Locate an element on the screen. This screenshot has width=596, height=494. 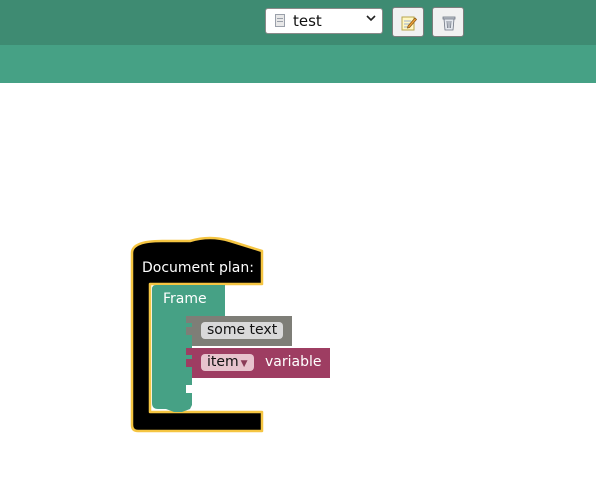
trash-icon is located at coordinates (449, 23).